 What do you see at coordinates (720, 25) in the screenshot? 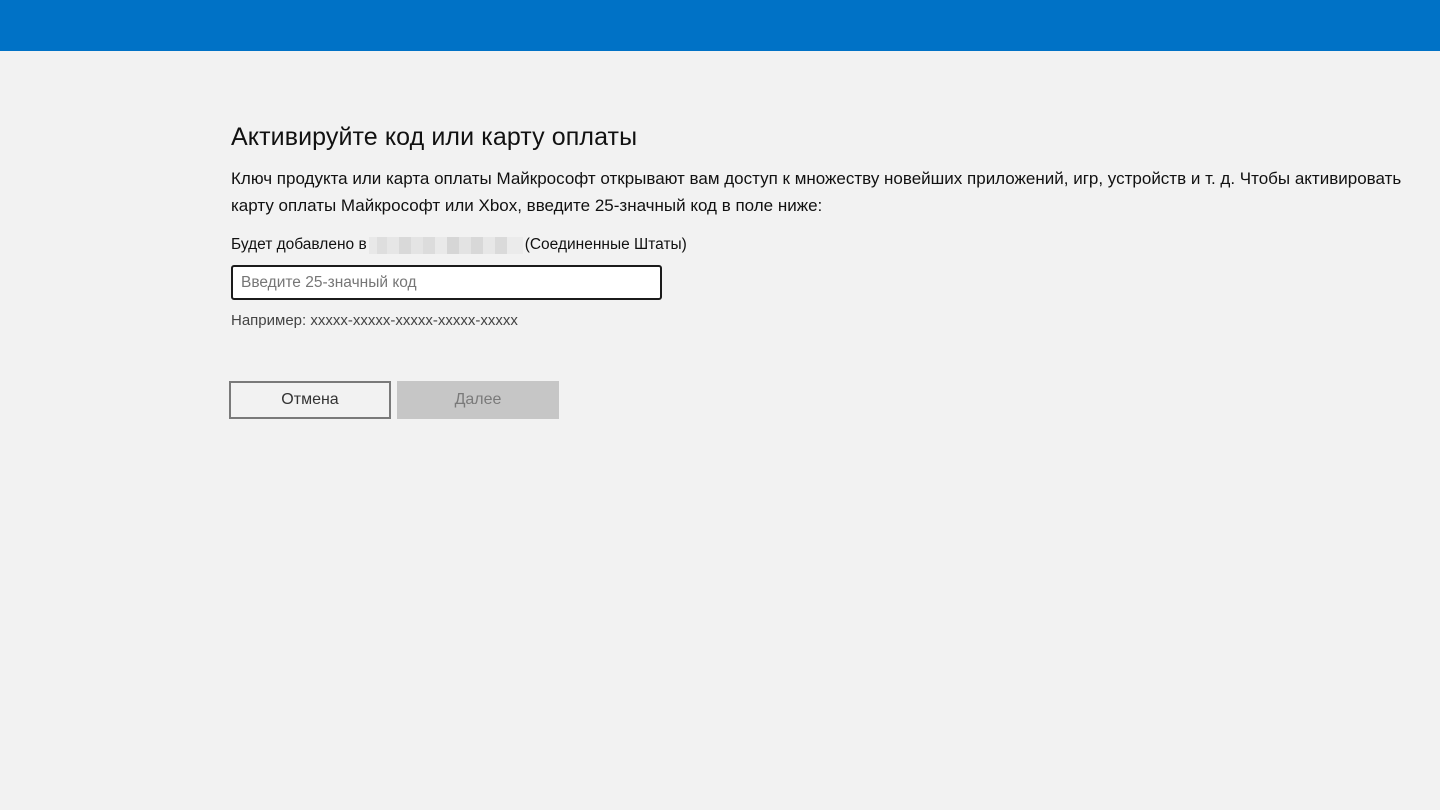
I see `top-header-bar` at bounding box center [720, 25].